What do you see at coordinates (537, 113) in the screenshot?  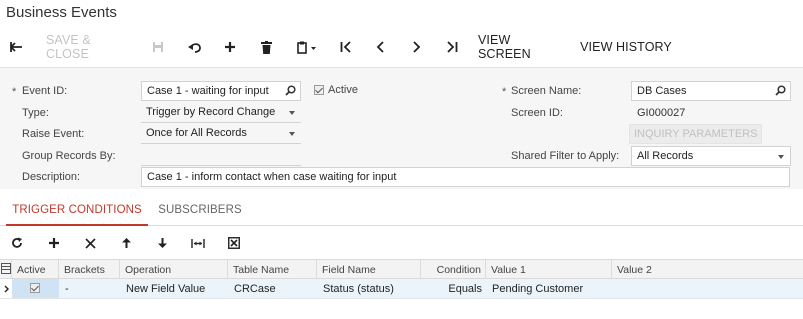 I see `screen-id-label: Screen ID:` at bounding box center [537, 113].